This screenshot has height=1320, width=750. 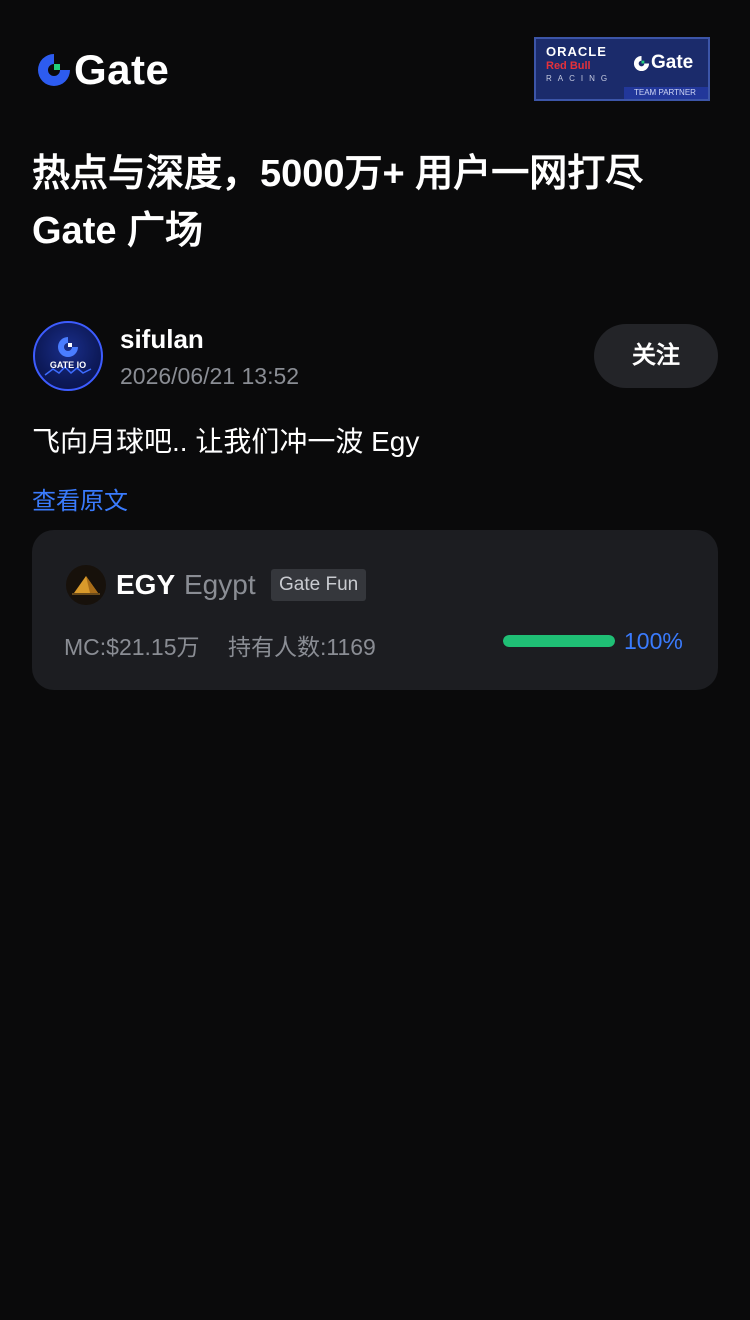 What do you see at coordinates (319, 585) in the screenshot?
I see `token-badge: Gate Fun` at bounding box center [319, 585].